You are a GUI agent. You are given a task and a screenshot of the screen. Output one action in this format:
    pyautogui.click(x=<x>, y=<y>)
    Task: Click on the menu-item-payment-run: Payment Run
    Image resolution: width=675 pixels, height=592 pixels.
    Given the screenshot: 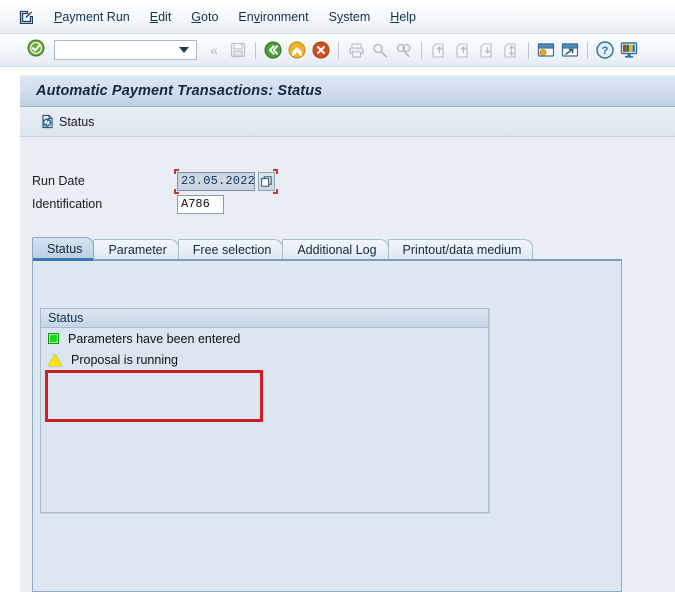 What is the action you would take?
    pyautogui.click(x=92, y=17)
    